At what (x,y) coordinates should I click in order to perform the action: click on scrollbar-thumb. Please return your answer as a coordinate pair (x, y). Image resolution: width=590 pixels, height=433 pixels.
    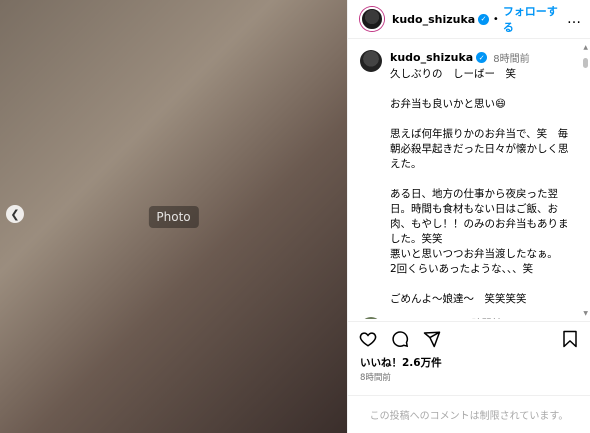
    Looking at the image, I should click on (585, 63).